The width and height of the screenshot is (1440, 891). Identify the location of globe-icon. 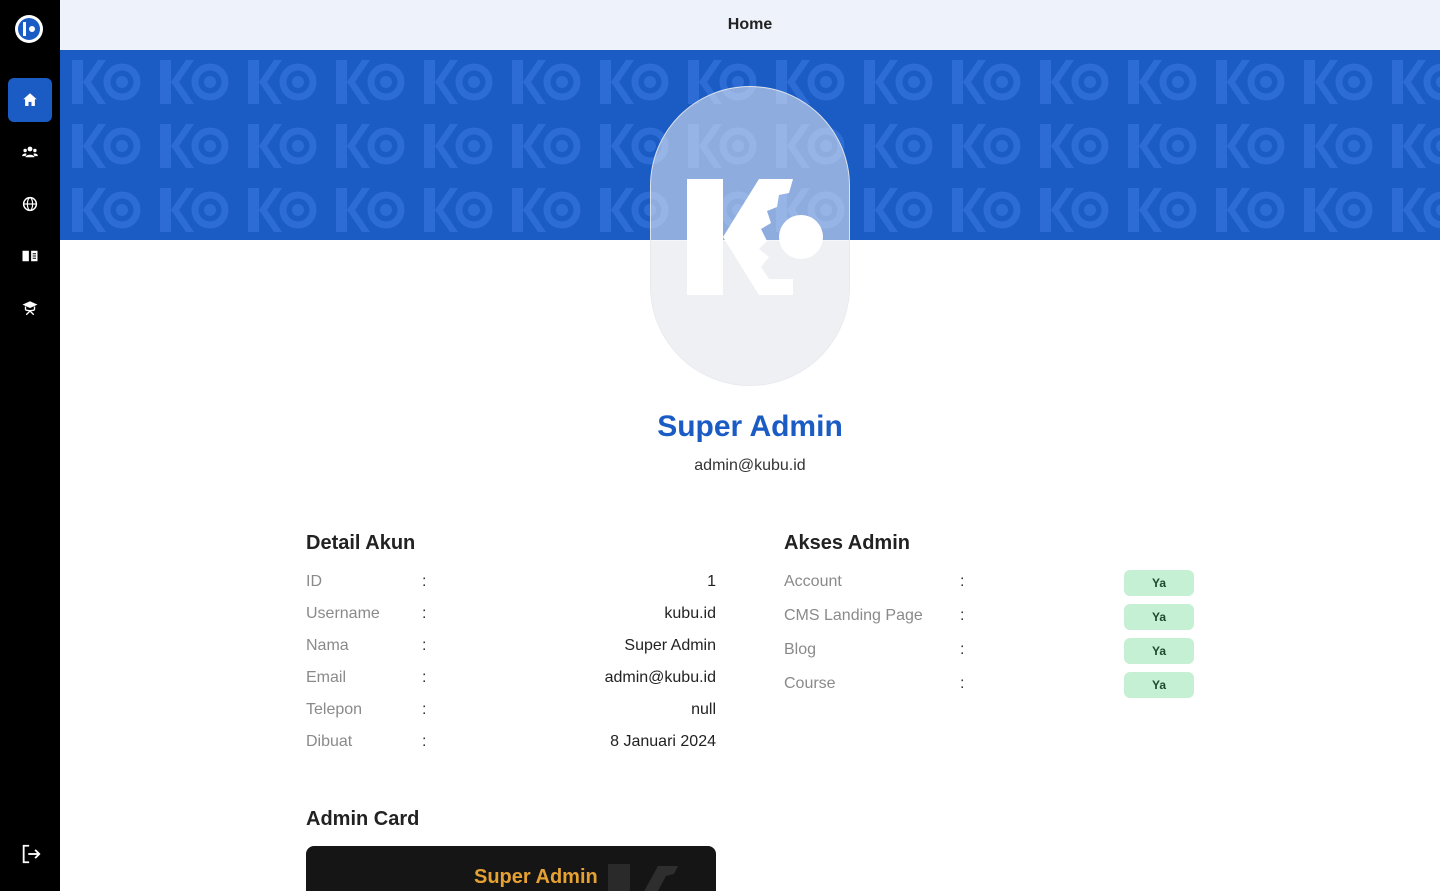
(30, 204).